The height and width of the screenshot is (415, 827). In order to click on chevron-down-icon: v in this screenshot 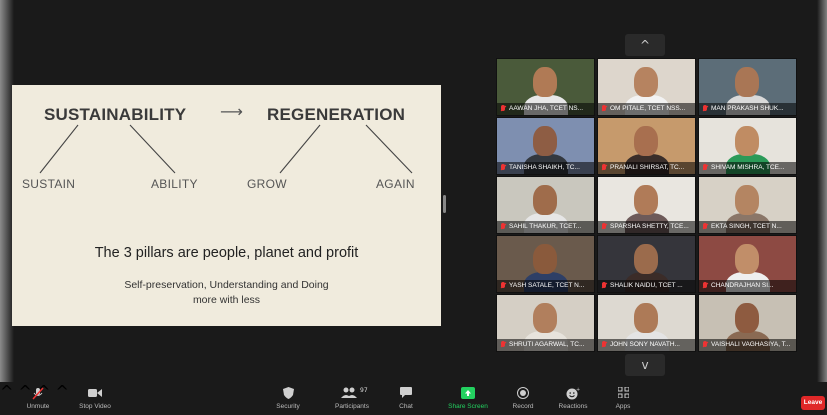, I will do `click(645, 365)`.